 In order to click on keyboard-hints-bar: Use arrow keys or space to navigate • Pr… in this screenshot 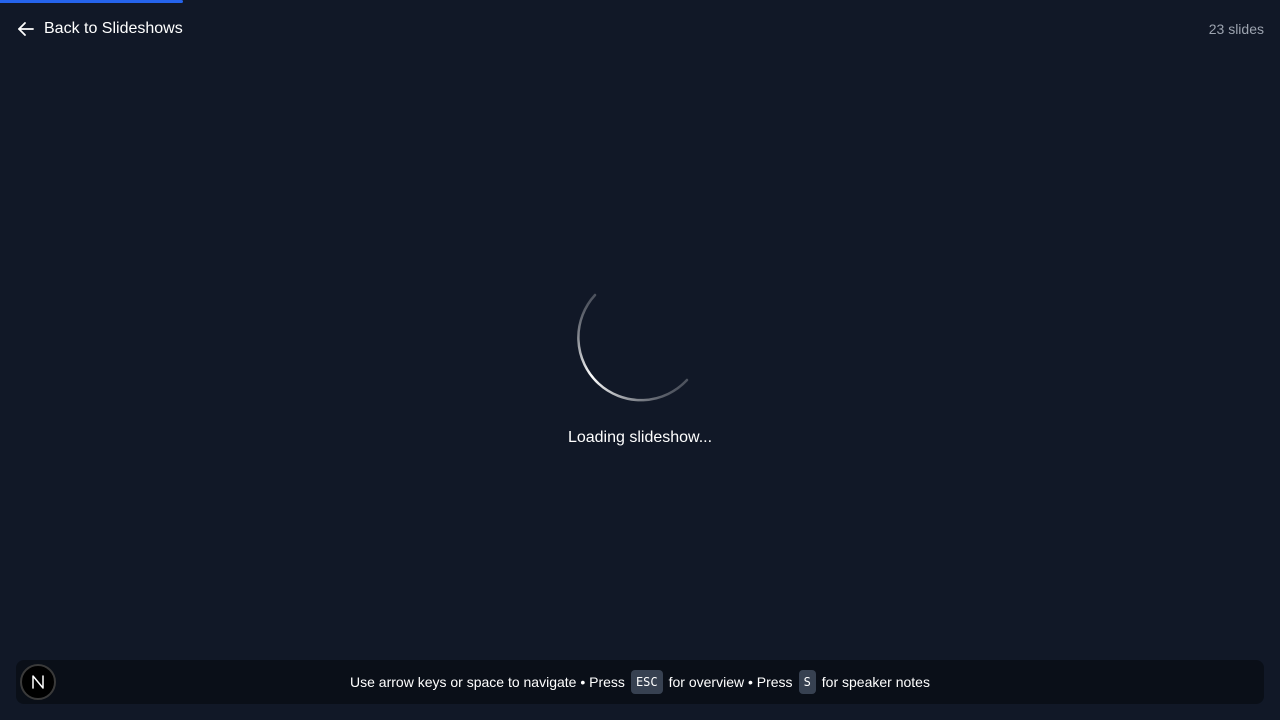, I will do `click(640, 682)`.